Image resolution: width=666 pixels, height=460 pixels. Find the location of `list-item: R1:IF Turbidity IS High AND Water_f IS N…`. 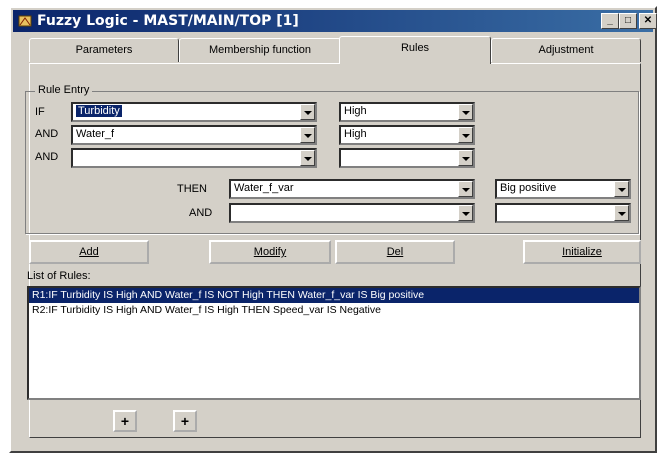

list-item: R1:IF Turbidity IS High AND Water_f IS N… is located at coordinates (334, 295).